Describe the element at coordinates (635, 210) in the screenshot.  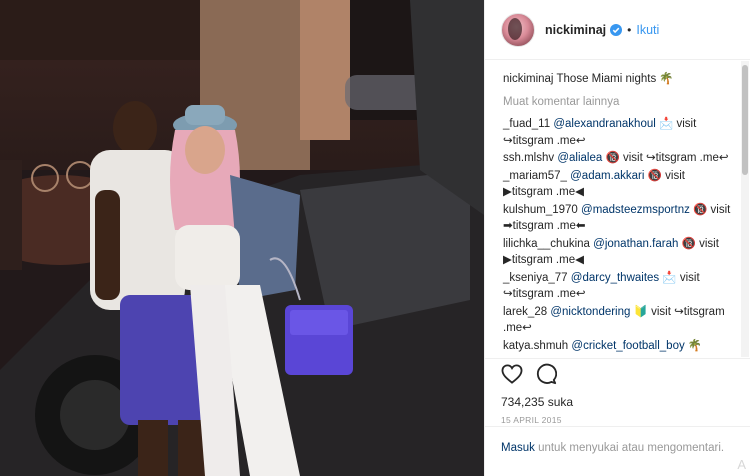
I see `comment-mention: @madsteezmsportnz` at that location.